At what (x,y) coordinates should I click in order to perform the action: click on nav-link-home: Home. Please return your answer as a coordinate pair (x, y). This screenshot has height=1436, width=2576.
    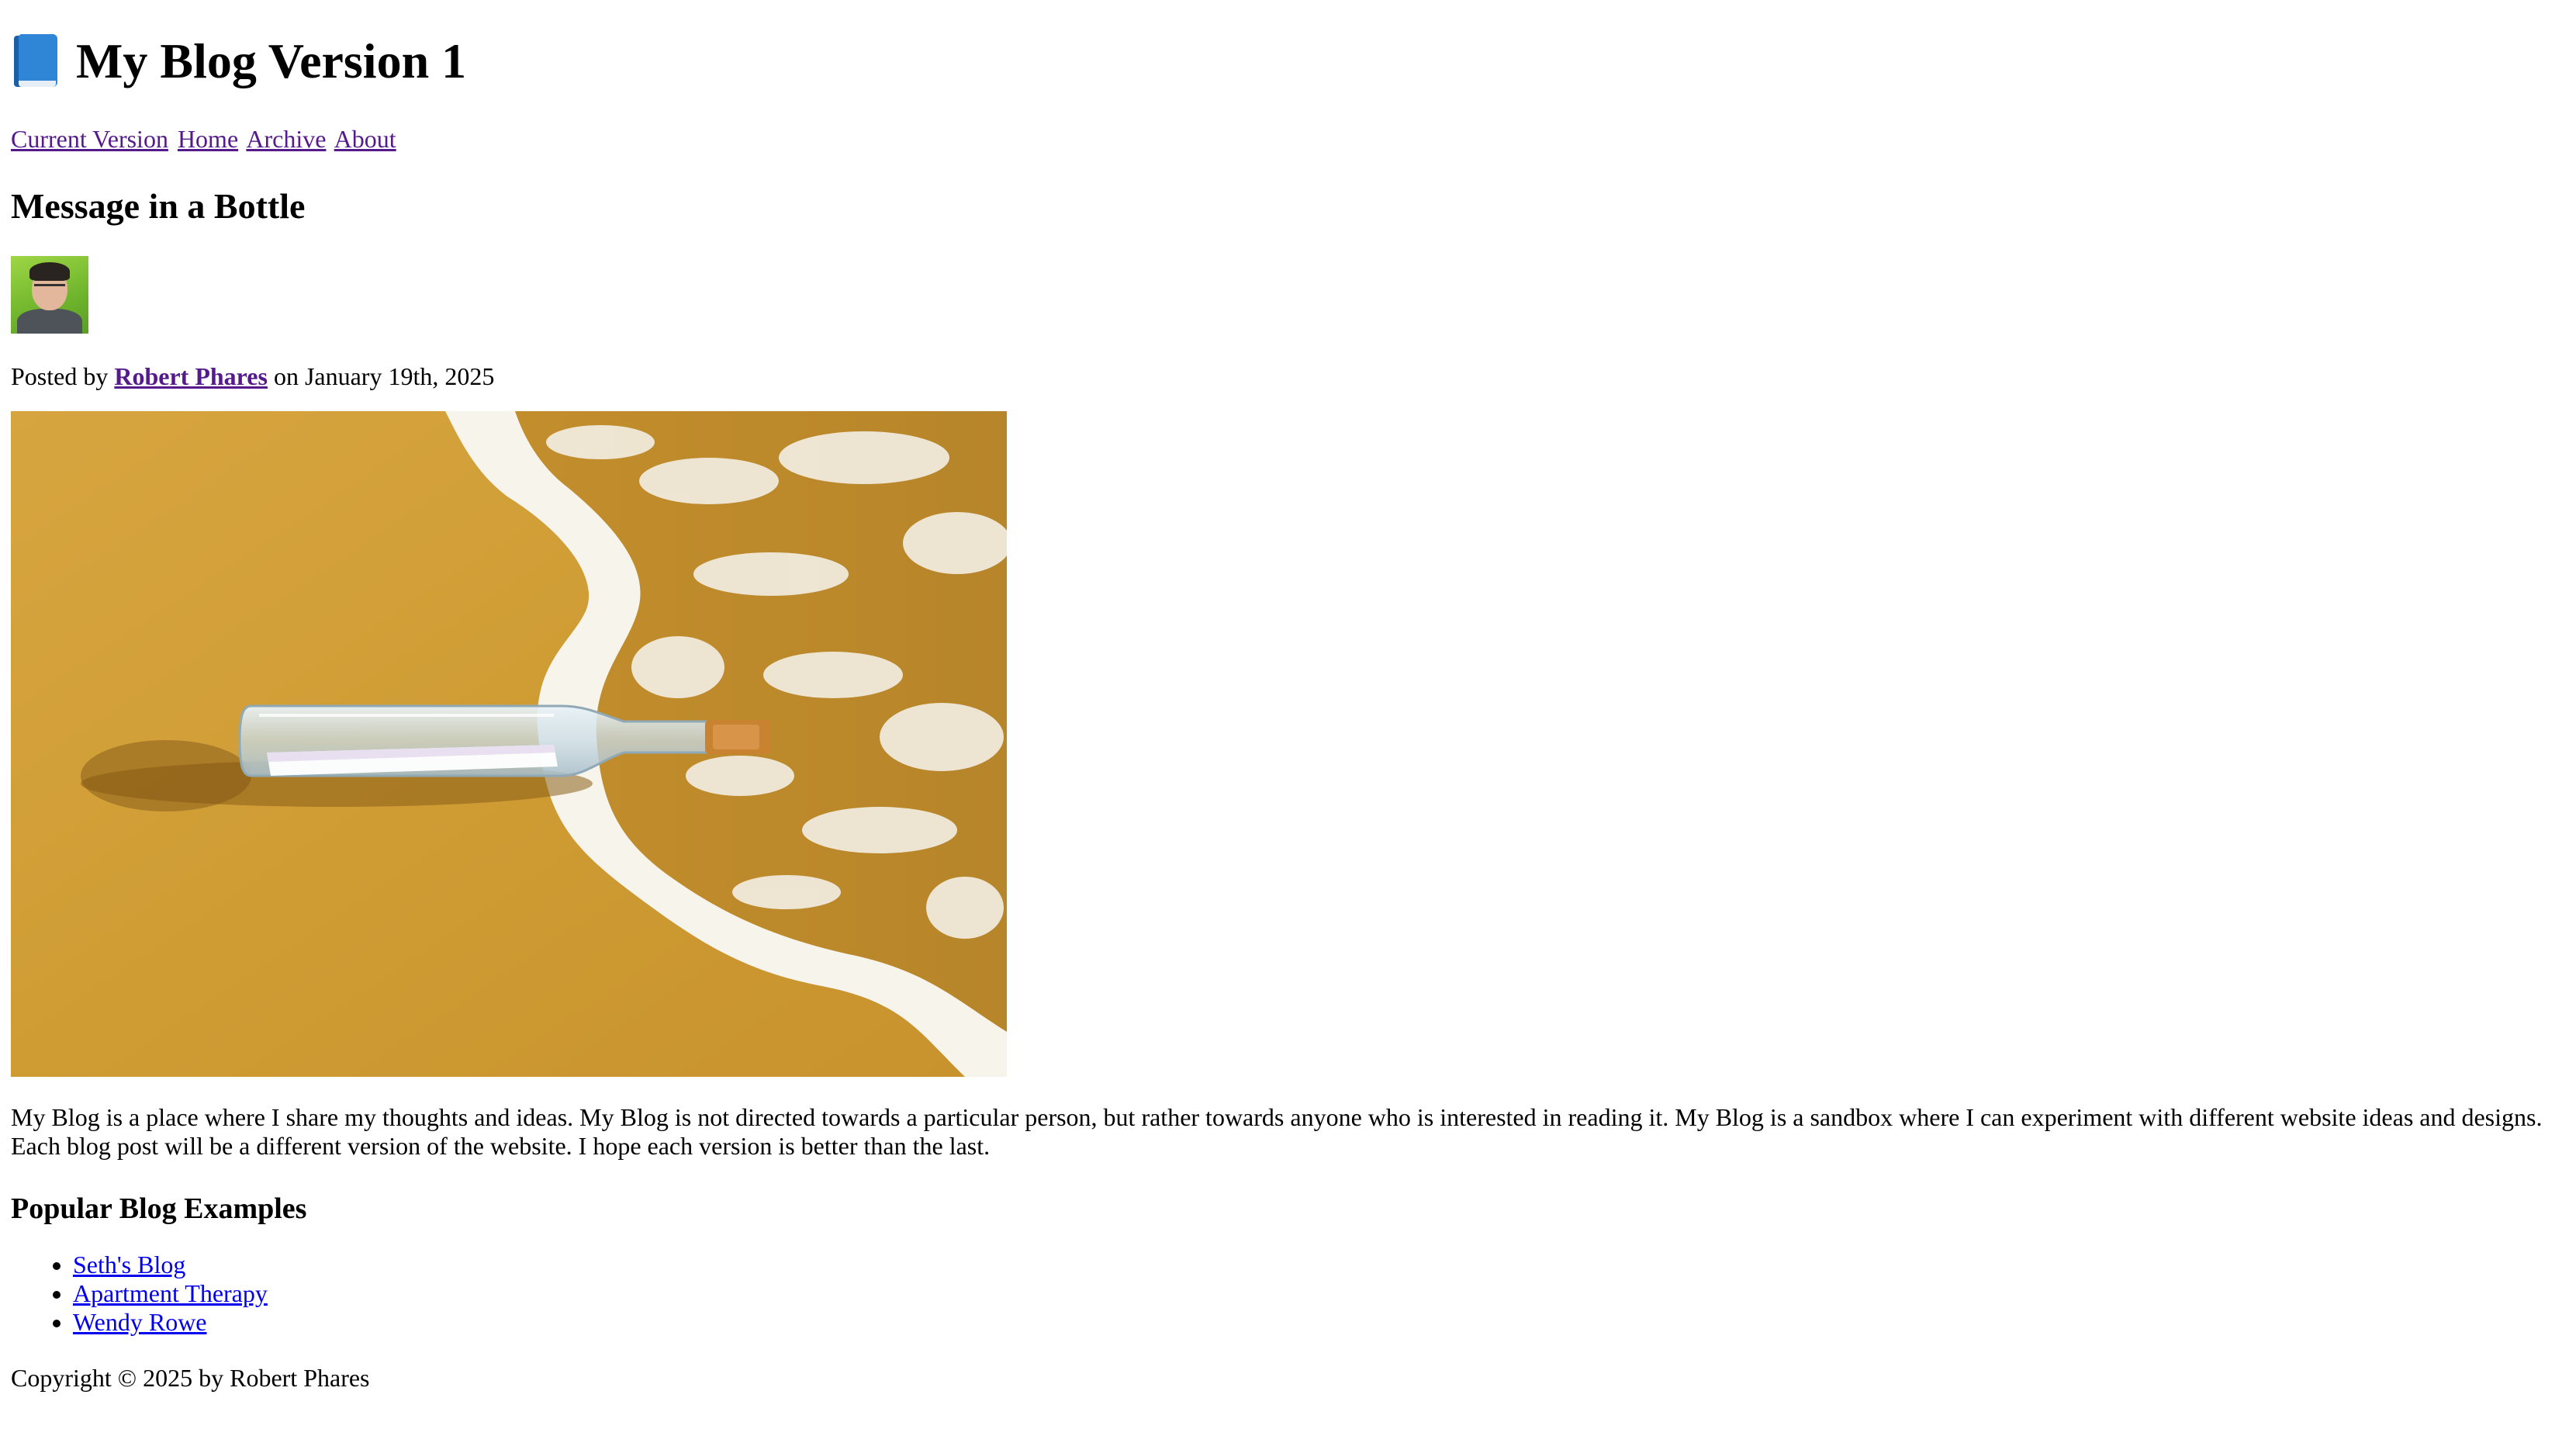
    Looking at the image, I should click on (208, 139).